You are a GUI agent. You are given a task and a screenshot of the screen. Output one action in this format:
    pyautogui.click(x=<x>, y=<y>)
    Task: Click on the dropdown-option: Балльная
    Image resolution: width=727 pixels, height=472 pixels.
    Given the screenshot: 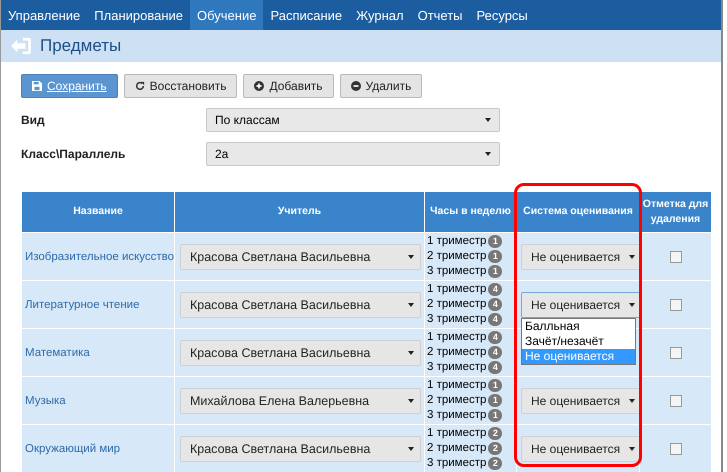 What is the action you would take?
    pyautogui.click(x=578, y=326)
    